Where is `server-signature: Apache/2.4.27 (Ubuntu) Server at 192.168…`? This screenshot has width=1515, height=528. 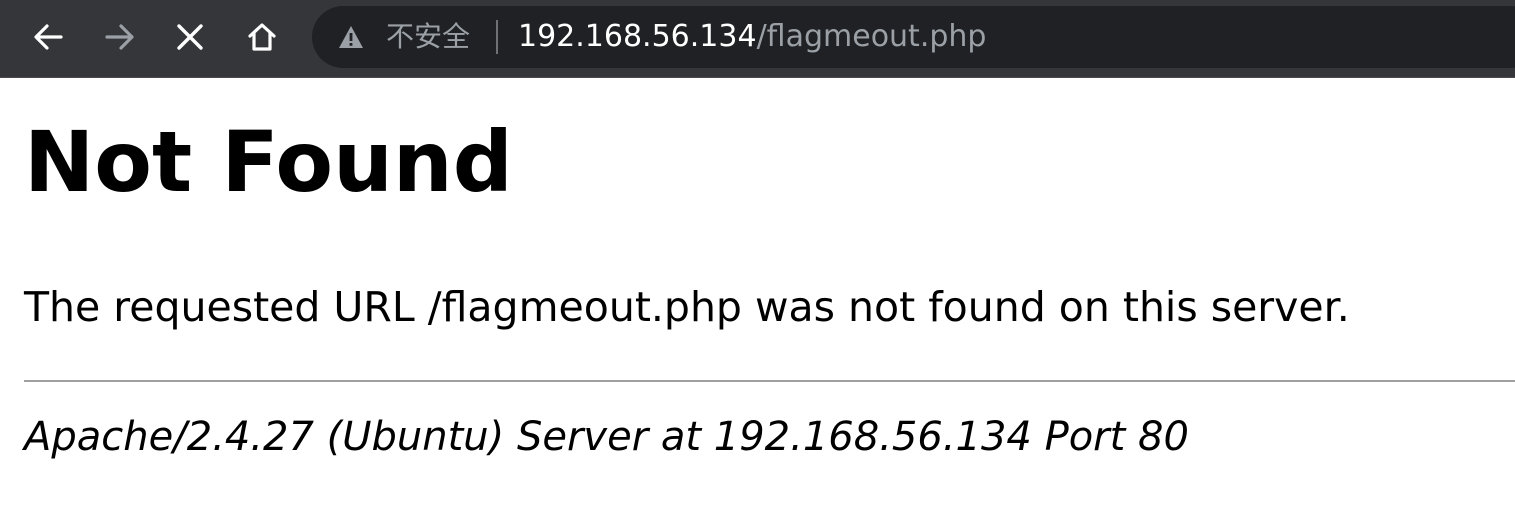 server-signature: Apache/2.4.27 (Ubuntu) Server at 192.168… is located at coordinates (606, 437).